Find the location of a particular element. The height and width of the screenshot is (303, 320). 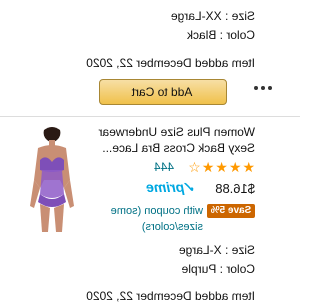

coupon-badge-label: Save 5% is located at coordinates (231, 210).